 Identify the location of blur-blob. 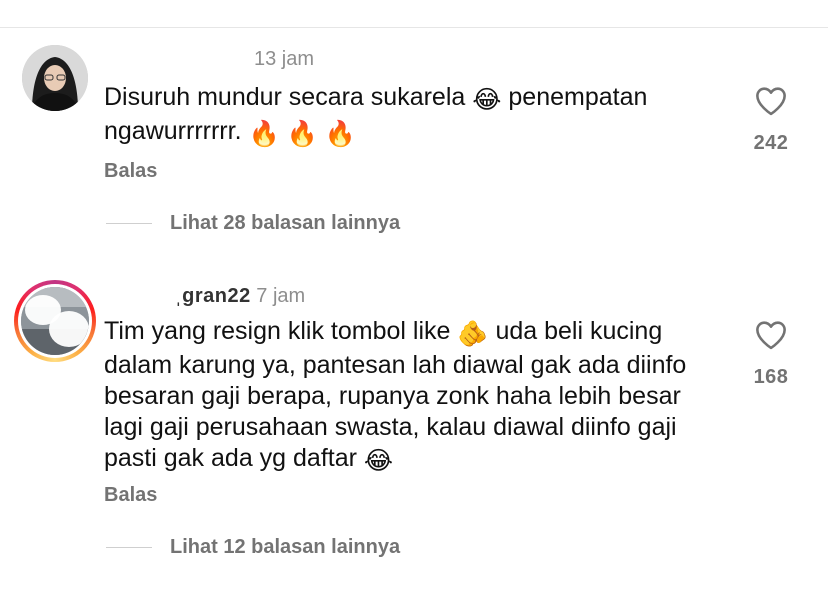
(69, 329).